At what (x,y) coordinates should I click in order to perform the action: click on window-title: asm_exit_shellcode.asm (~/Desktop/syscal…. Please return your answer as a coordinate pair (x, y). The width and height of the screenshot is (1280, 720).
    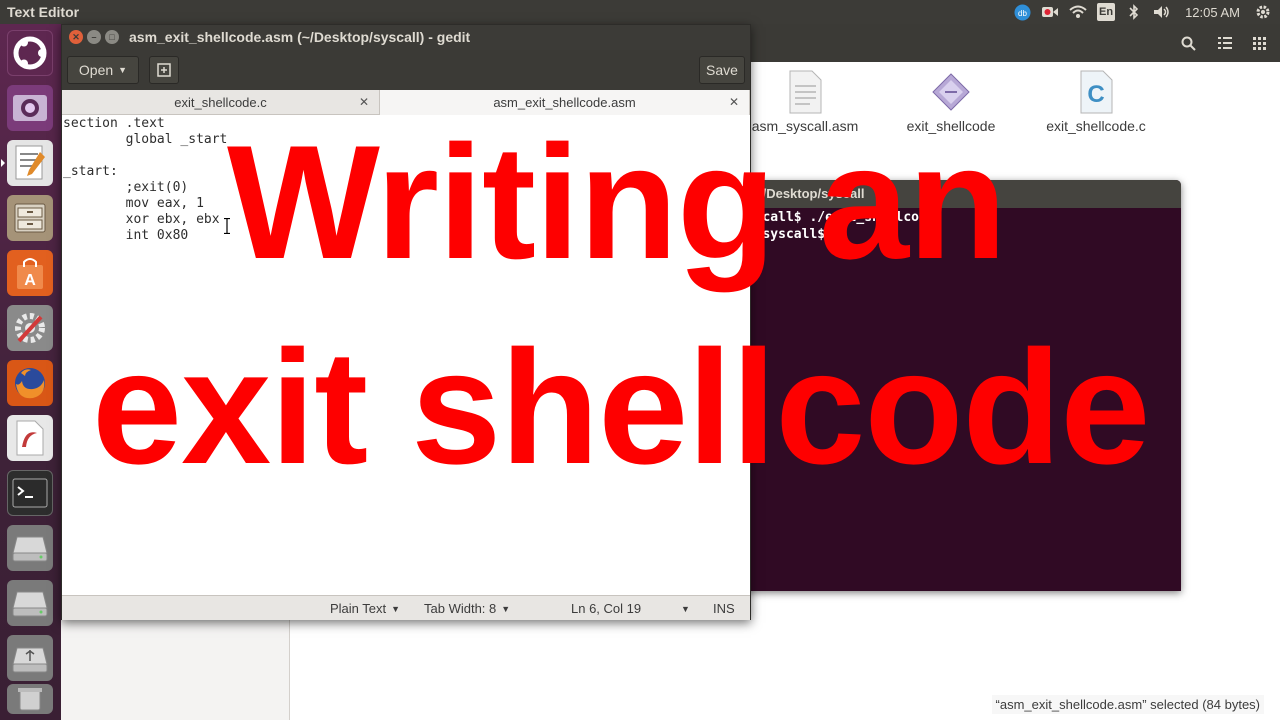
    Looking at the image, I should click on (300, 37).